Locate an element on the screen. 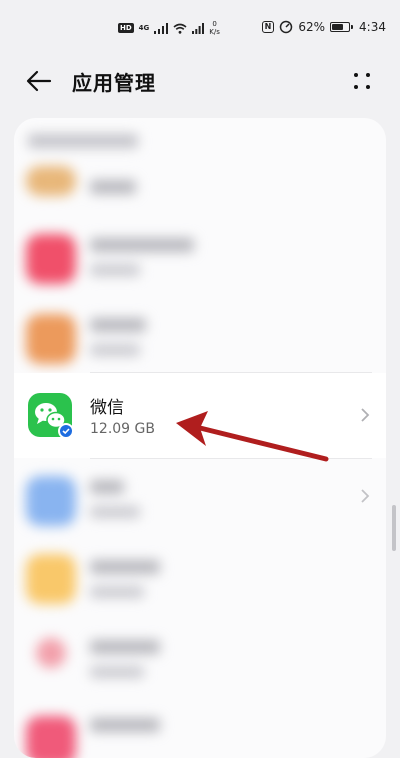 The width and height of the screenshot is (400, 758). status-left-group: HD 4G 0 K/s is located at coordinates (169, 28).